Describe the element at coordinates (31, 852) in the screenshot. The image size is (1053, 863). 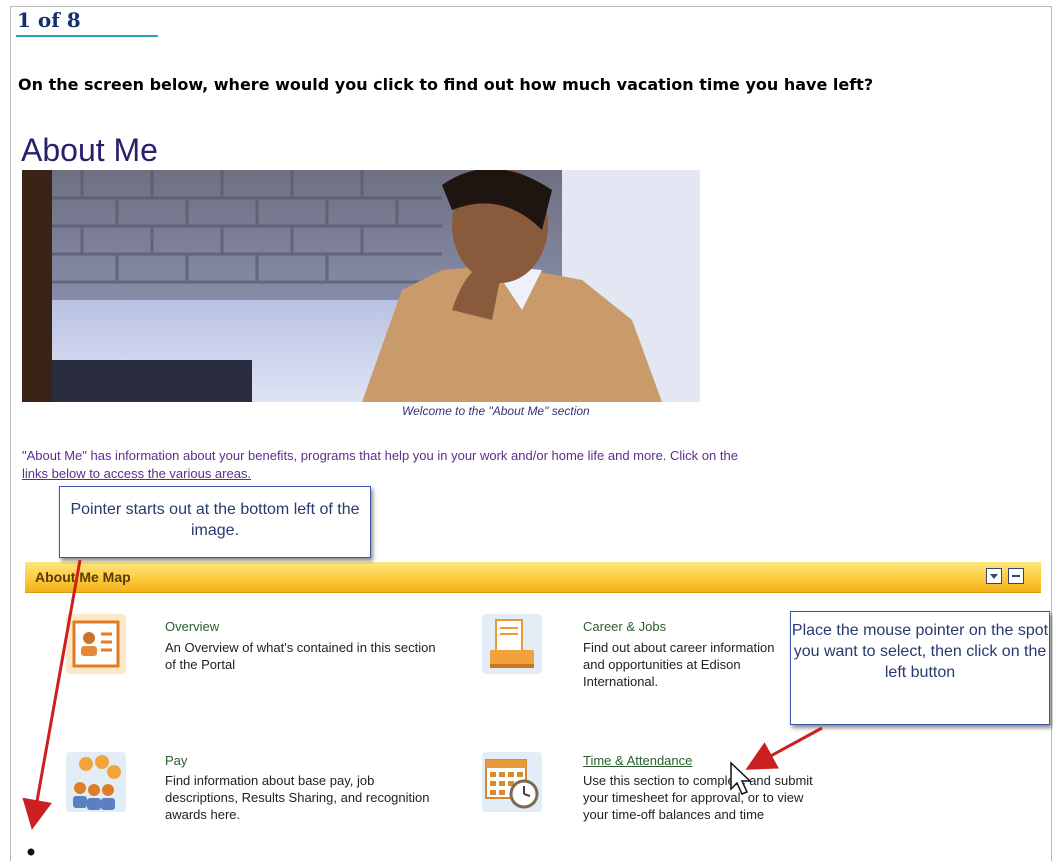
I see `pointer-start-dot` at that location.